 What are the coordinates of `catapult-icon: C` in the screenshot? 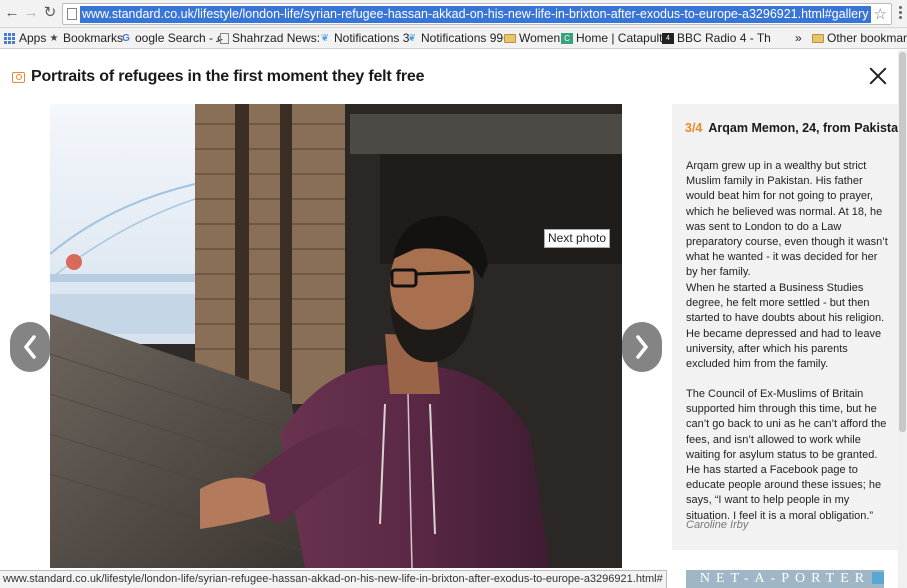 It's located at (567, 38).